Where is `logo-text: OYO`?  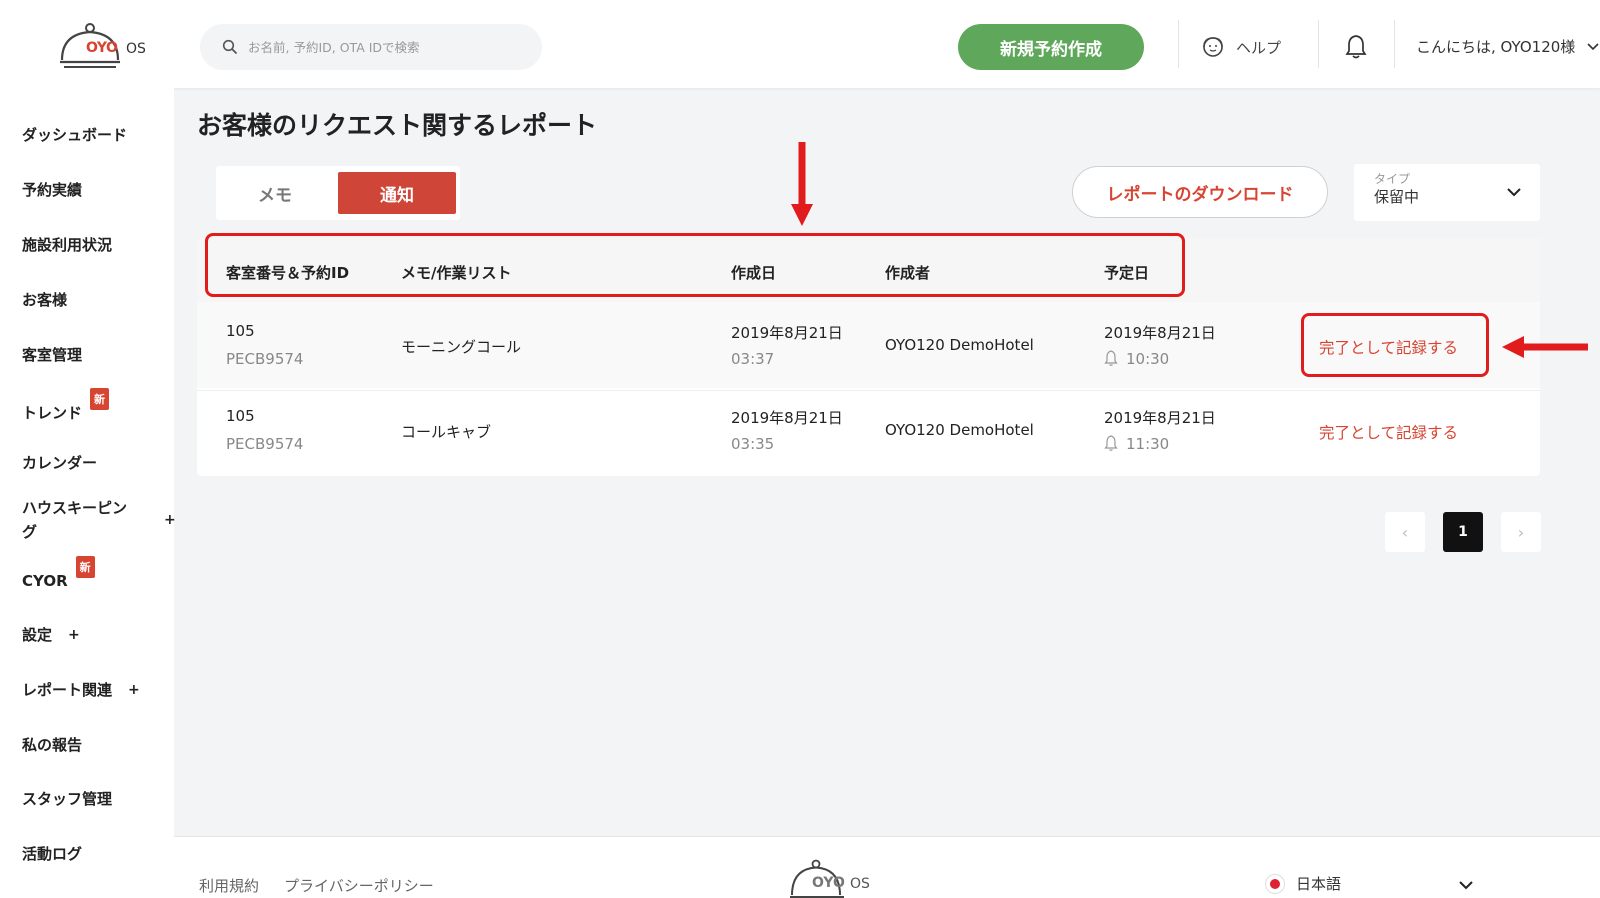 logo-text: OYO is located at coordinates (102, 48).